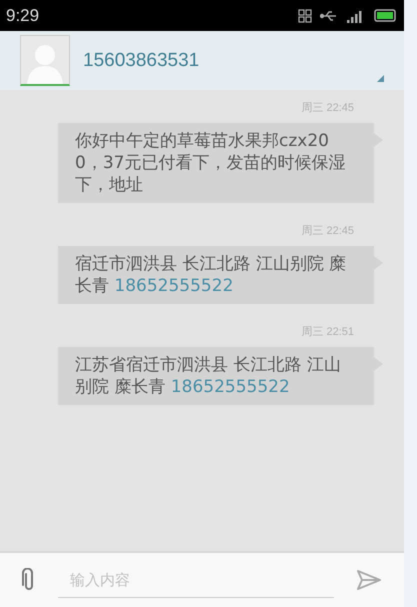 This screenshot has height=607, width=417. What do you see at coordinates (29, 580) in the screenshot?
I see `attach-button` at bounding box center [29, 580].